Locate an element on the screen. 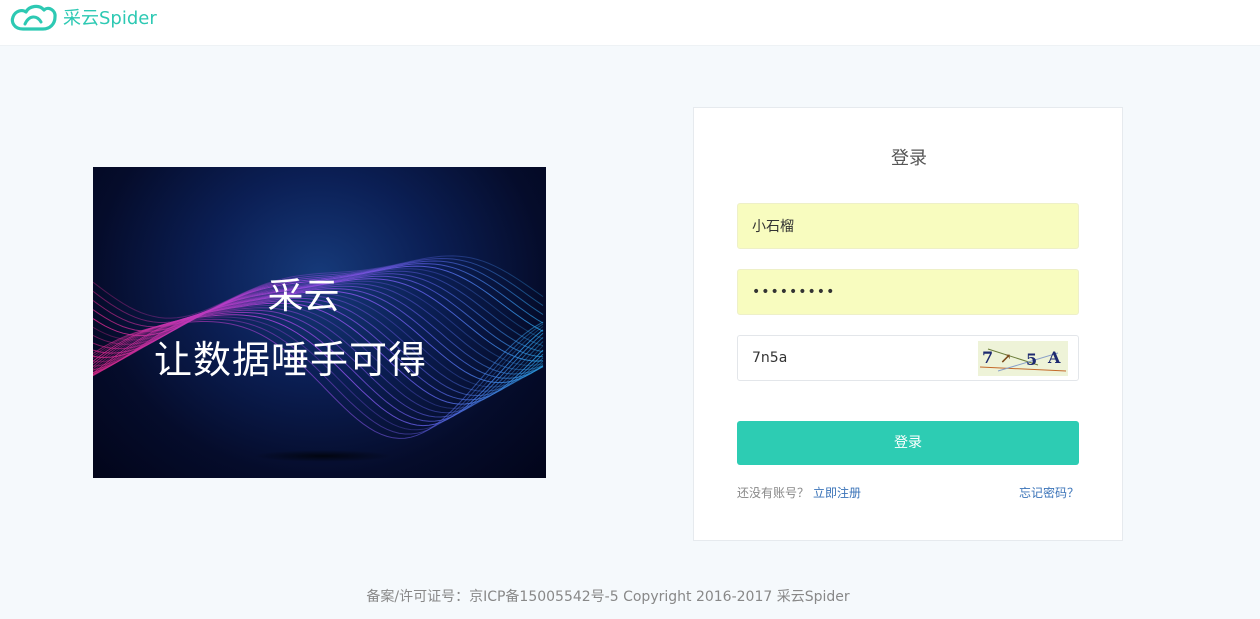 This screenshot has height=619, width=1260. account-links: 还没有账号？ 立即注册 忘记密码？ is located at coordinates (908, 494).